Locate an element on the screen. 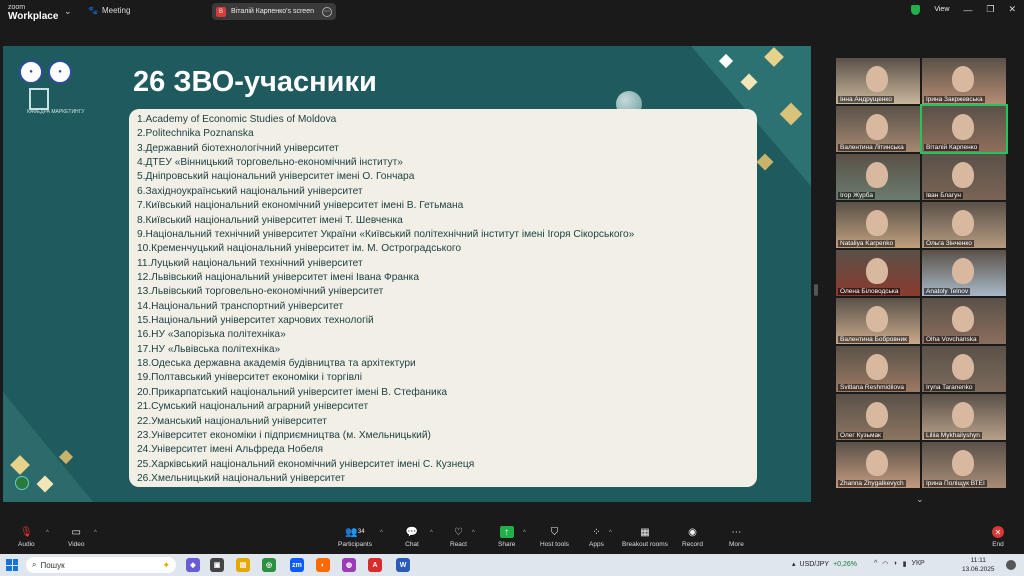 The image size is (1024, 576). host-tools-button: ⛉ Host tools is located at coordinates (554, 537).